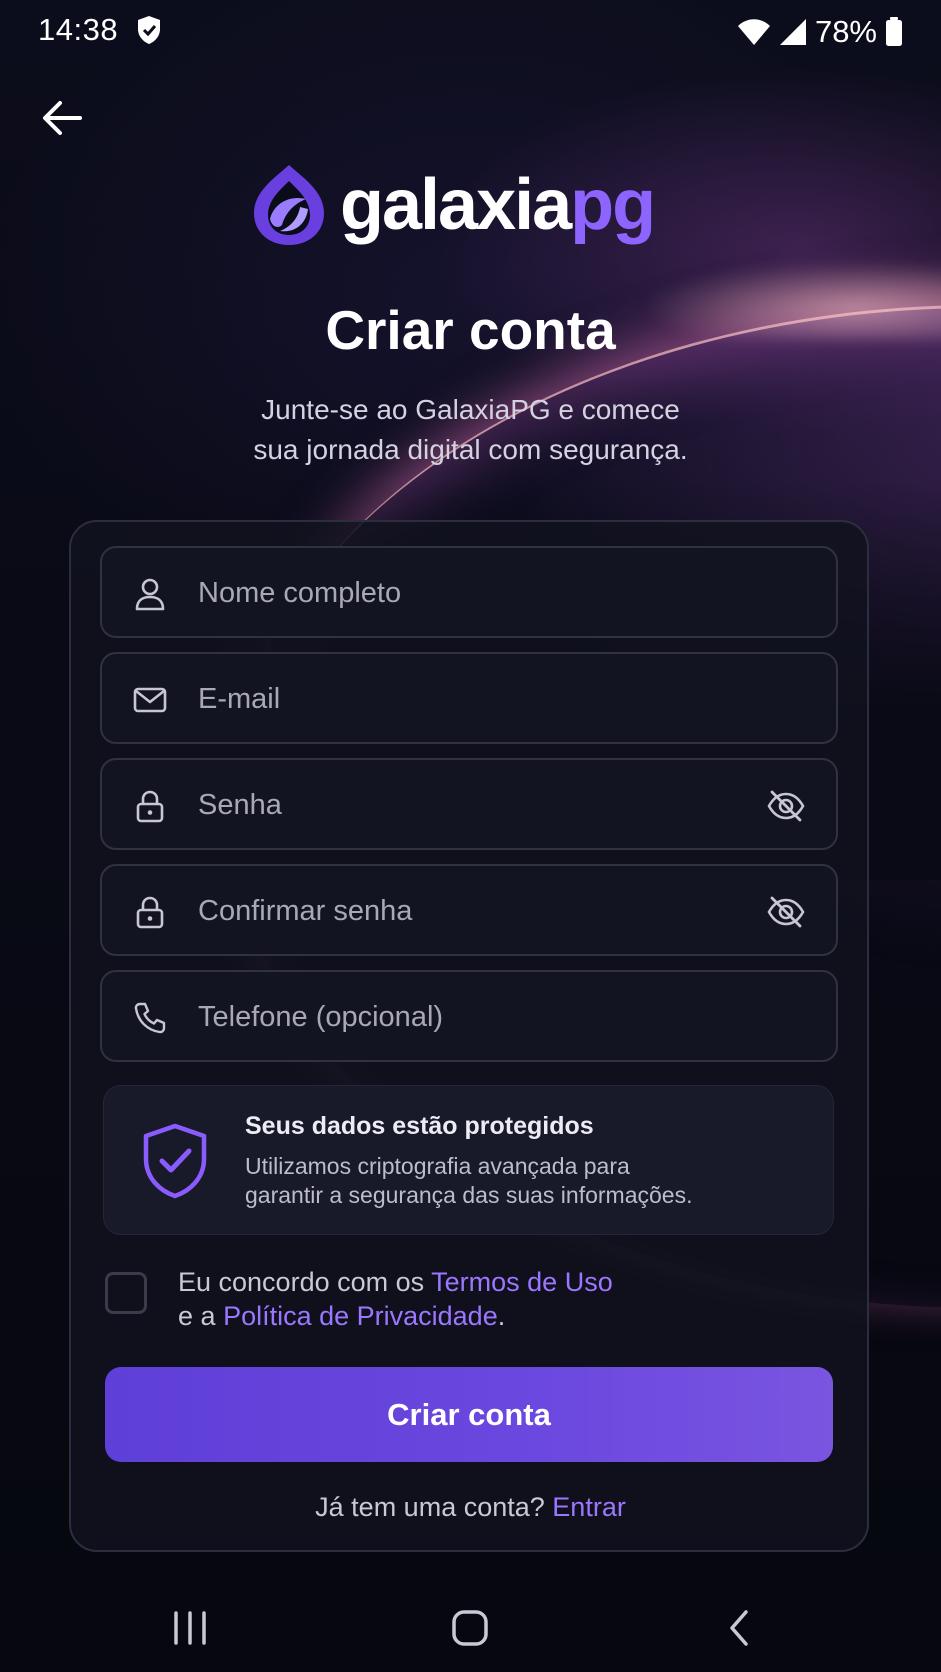 The width and height of the screenshot is (941, 1672). I want to click on battery-icon, so click(894, 31).